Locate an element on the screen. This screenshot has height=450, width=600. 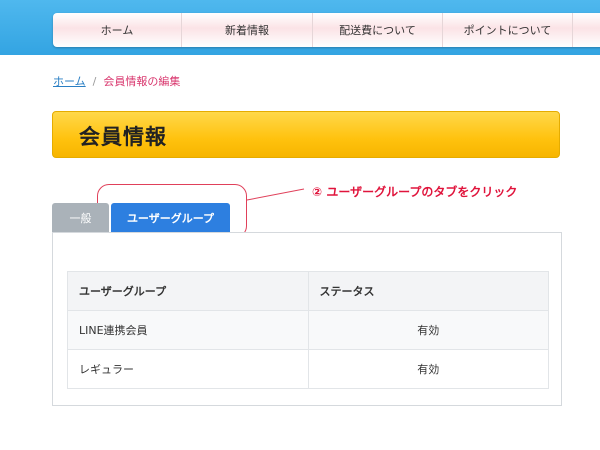
annotation-instruction: ② ユーザーグループのタブをクリック is located at coordinates (415, 192).